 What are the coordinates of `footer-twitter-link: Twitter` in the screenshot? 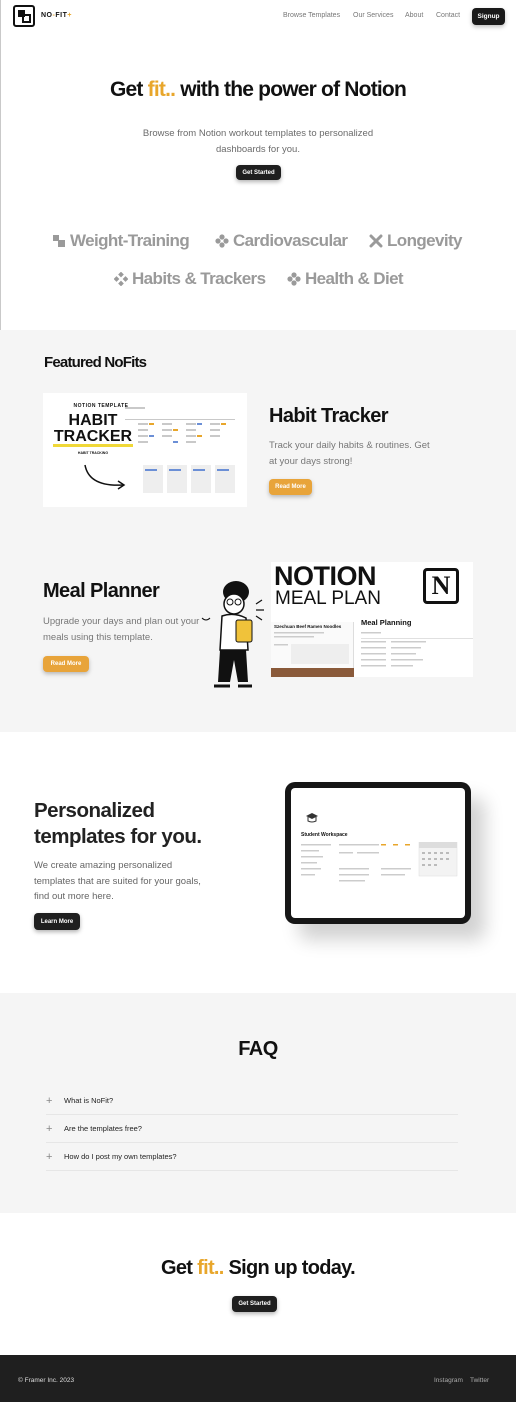 It's located at (479, 1380).